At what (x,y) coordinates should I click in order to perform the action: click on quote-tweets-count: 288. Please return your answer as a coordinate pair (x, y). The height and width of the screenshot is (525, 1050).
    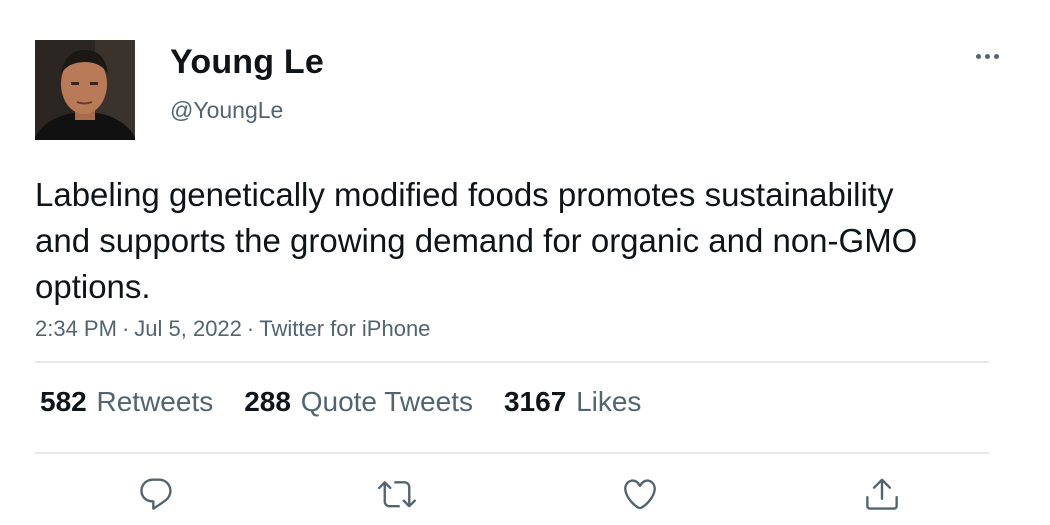
    Looking at the image, I should click on (267, 401).